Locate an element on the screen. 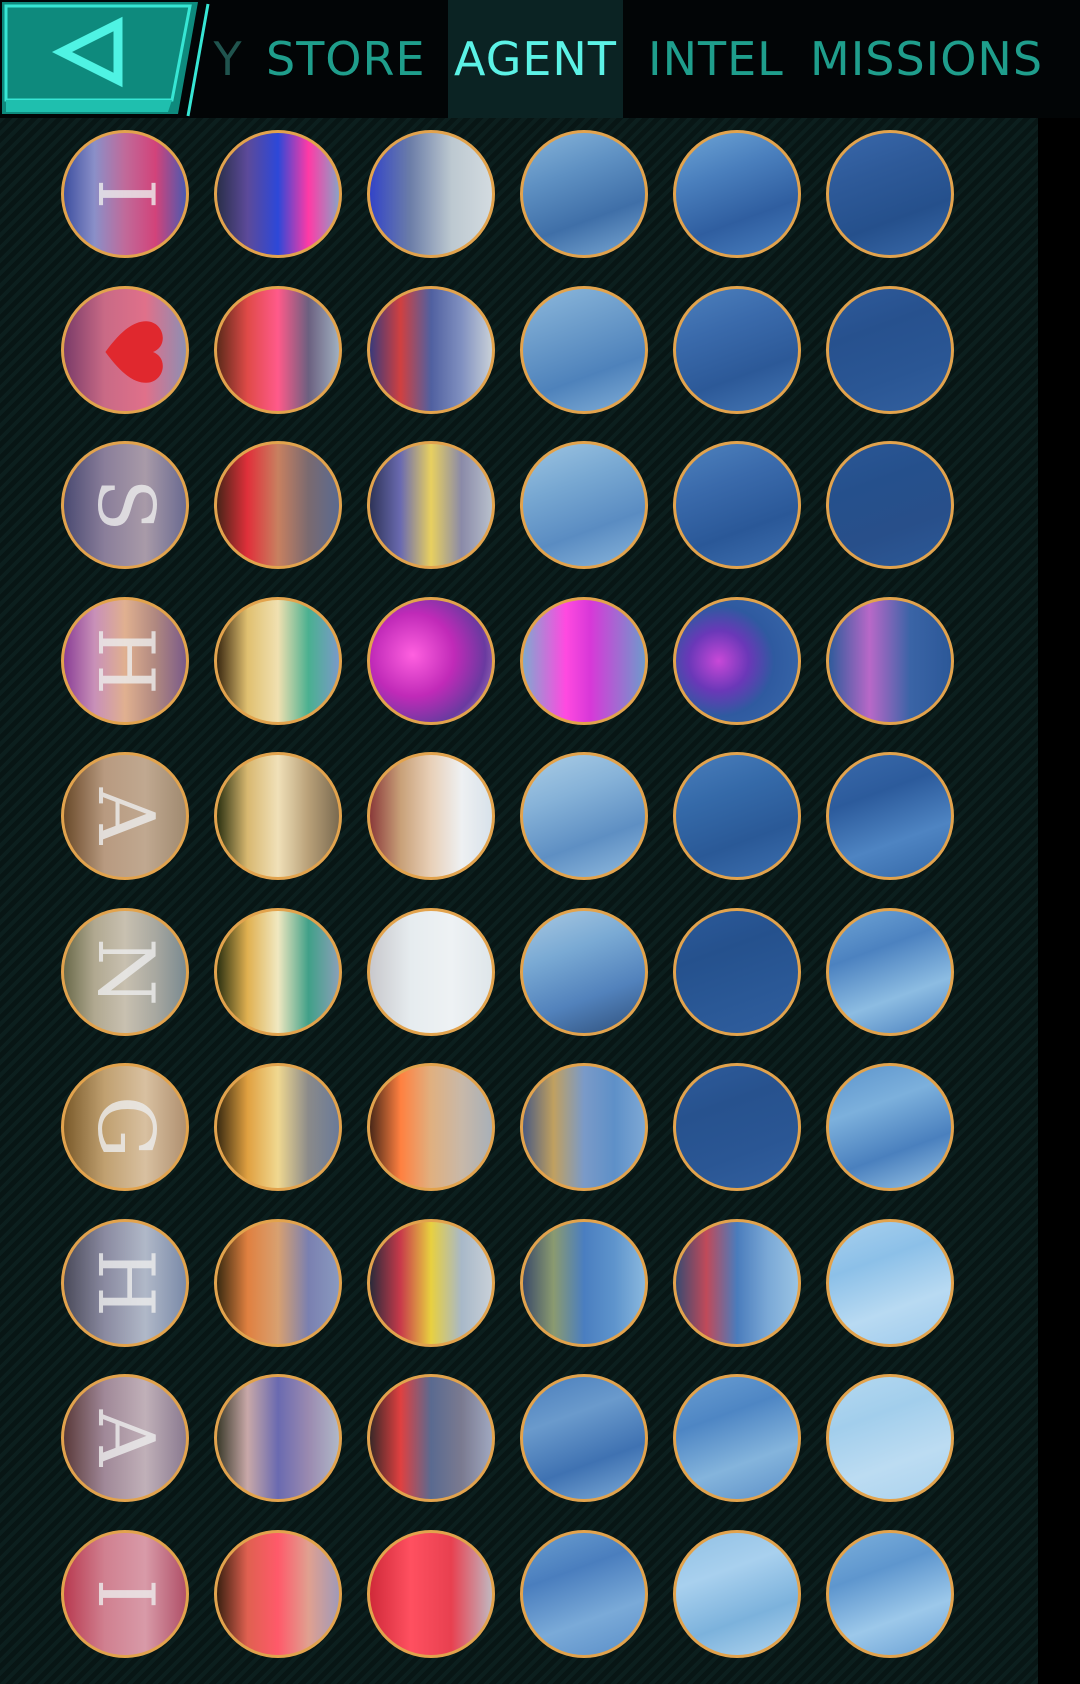  tab-missions: MISSIONS is located at coordinates (926, 59).